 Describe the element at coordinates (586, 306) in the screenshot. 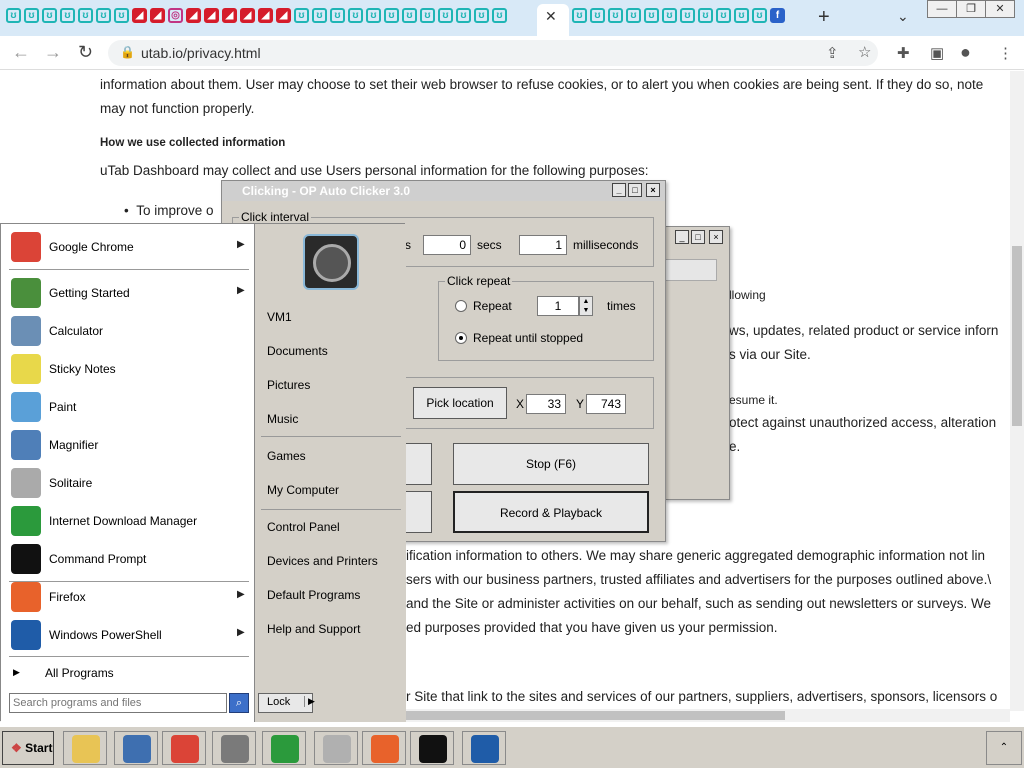

I see `repeat-count-spinner: ▲ ▼` at that location.